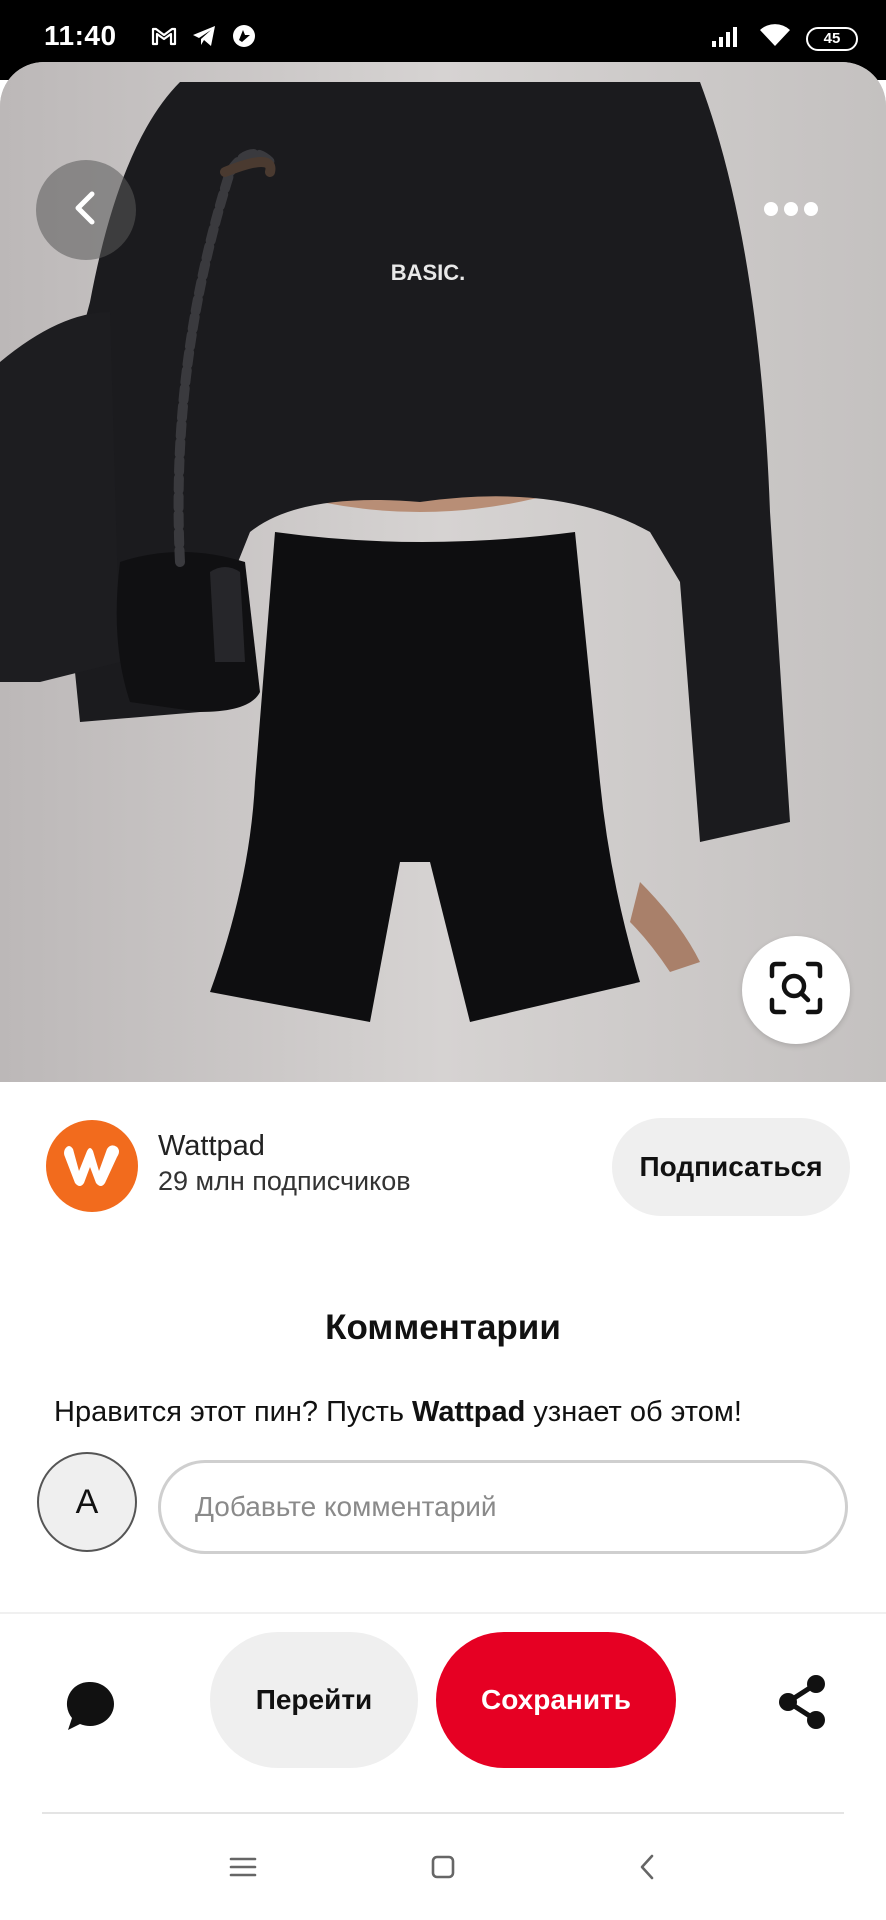  What do you see at coordinates (731, 1167) in the screenshot?
I see `subscribe-button: Подписаться` at bounding box center [731, 1167].